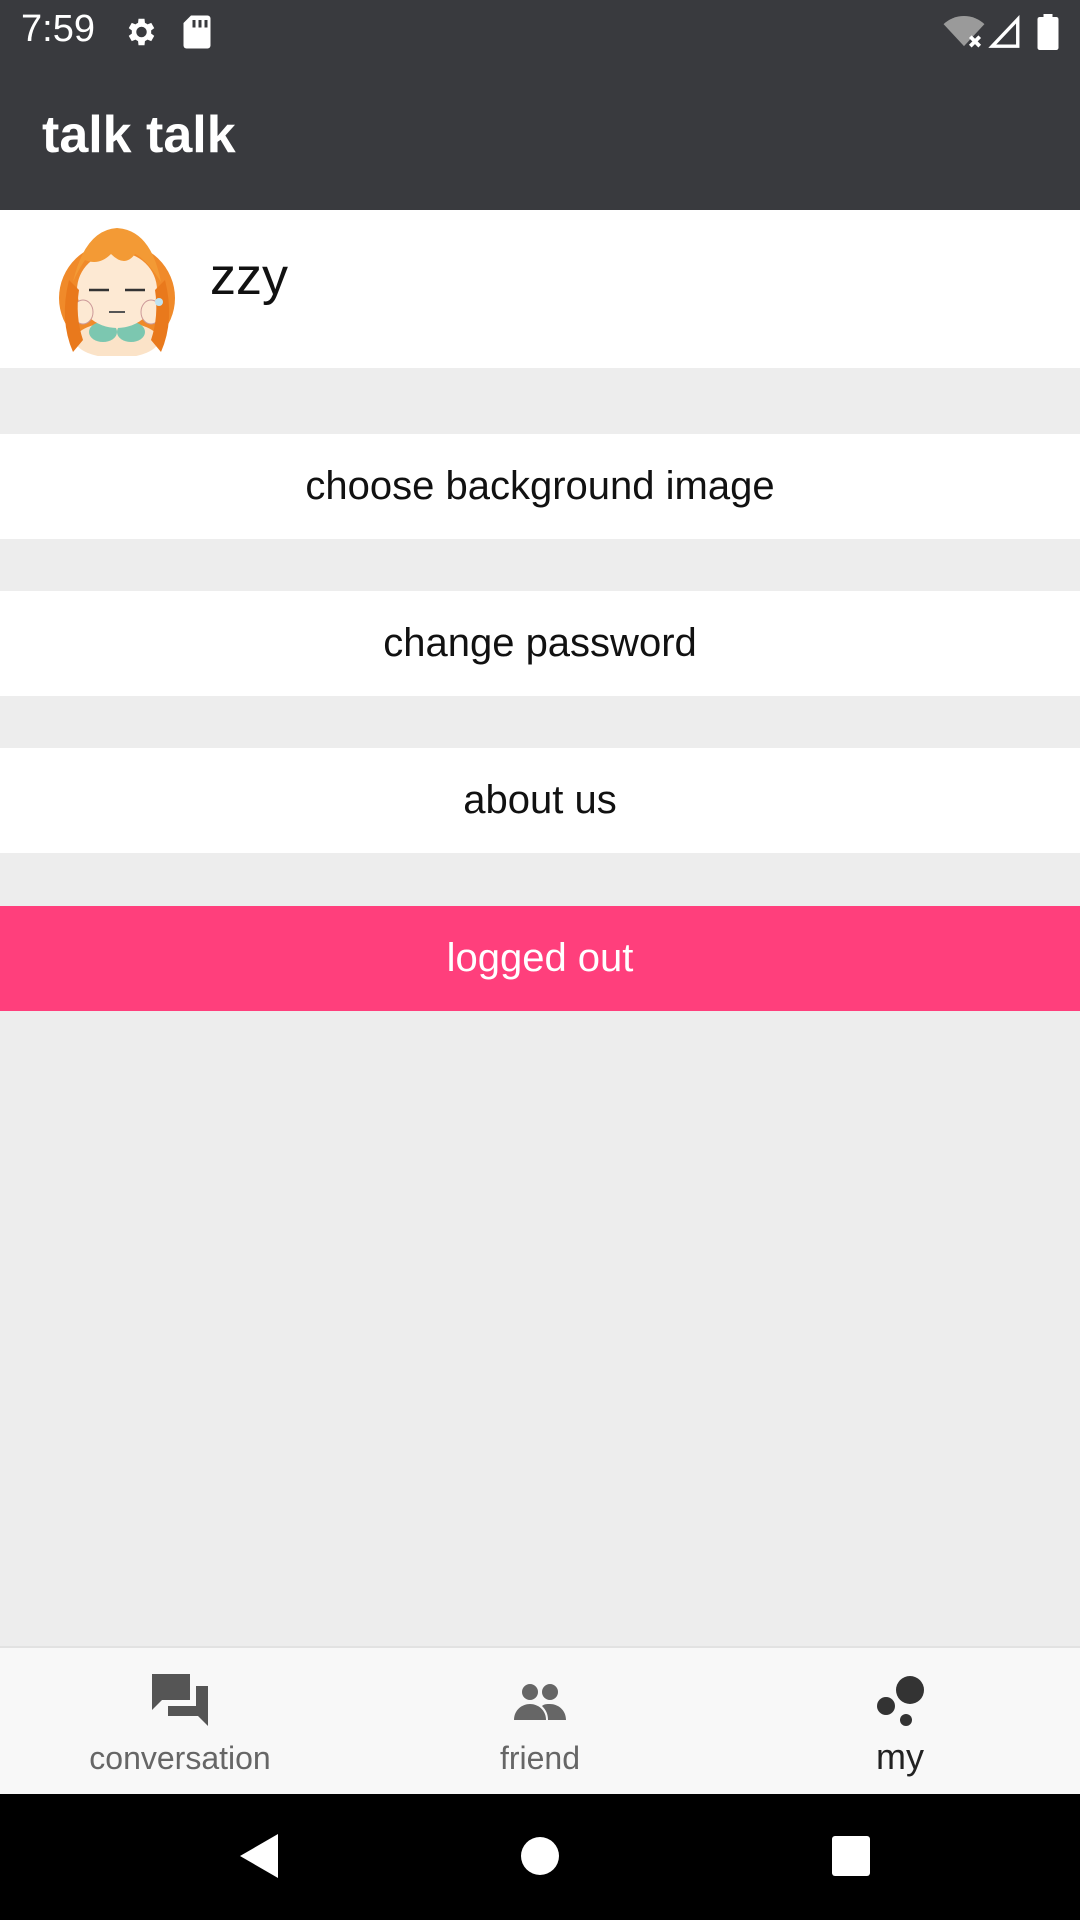  I want to click on app-bar: talk talk, so click(540, 136).